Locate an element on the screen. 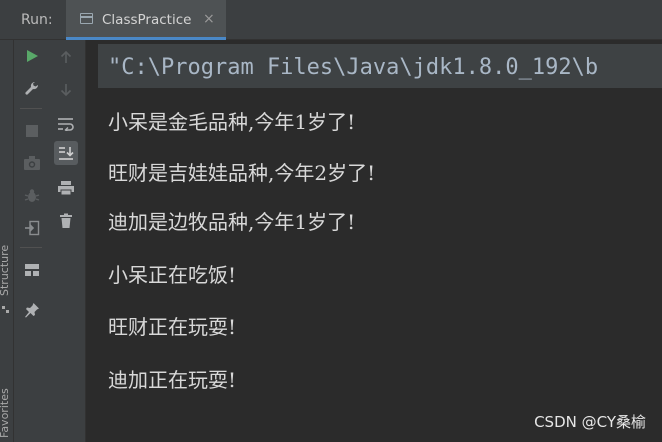 This screenshot has width=662, height=442. print-icon is located at coordinates (66, 188).